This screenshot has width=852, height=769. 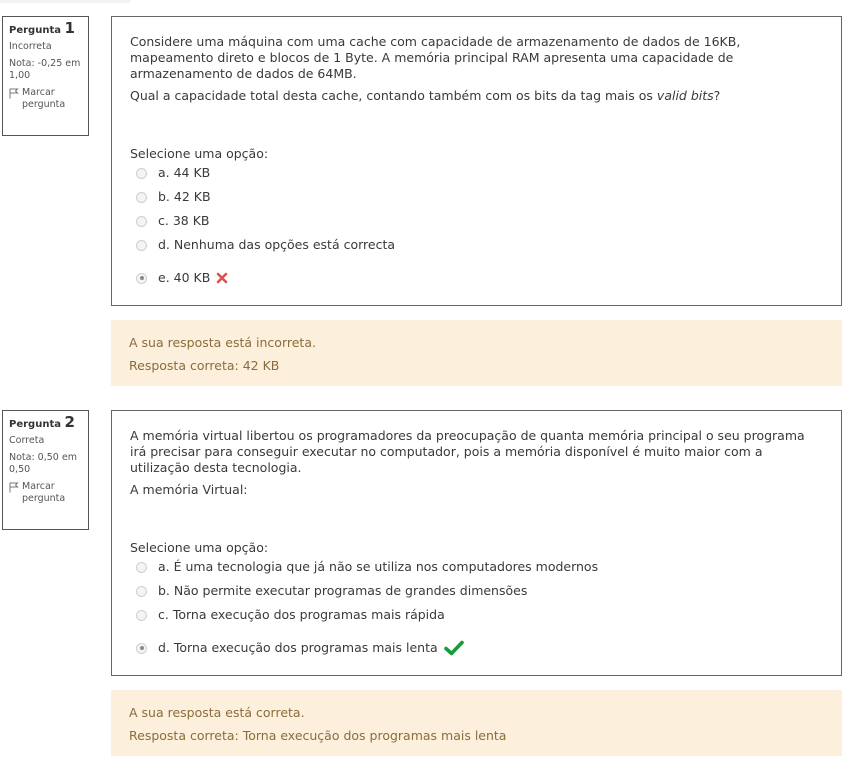 What do you see at coordinates (476, 278) in the screenshot?
I see `answer-option-e: e. 40 KB` at bounding box center [476, 278].